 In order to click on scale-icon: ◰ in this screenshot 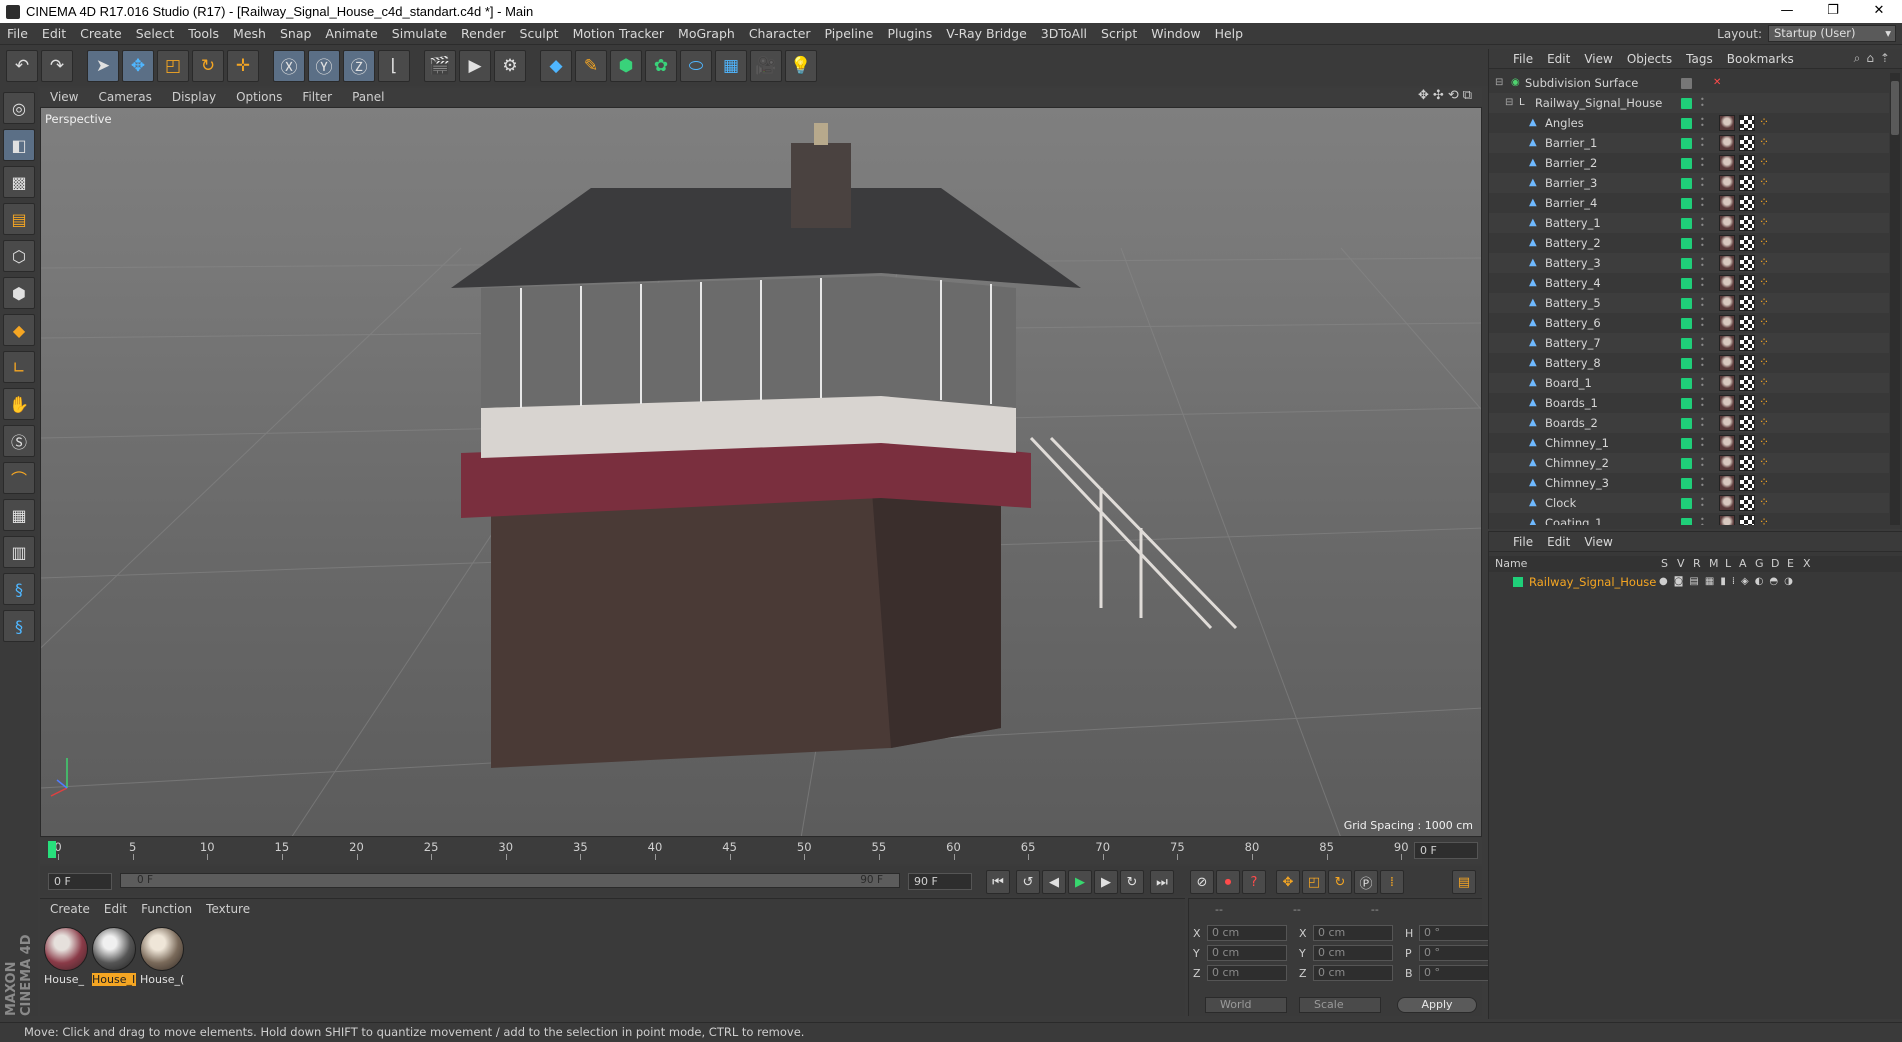, I will do `click(173, 65)`.